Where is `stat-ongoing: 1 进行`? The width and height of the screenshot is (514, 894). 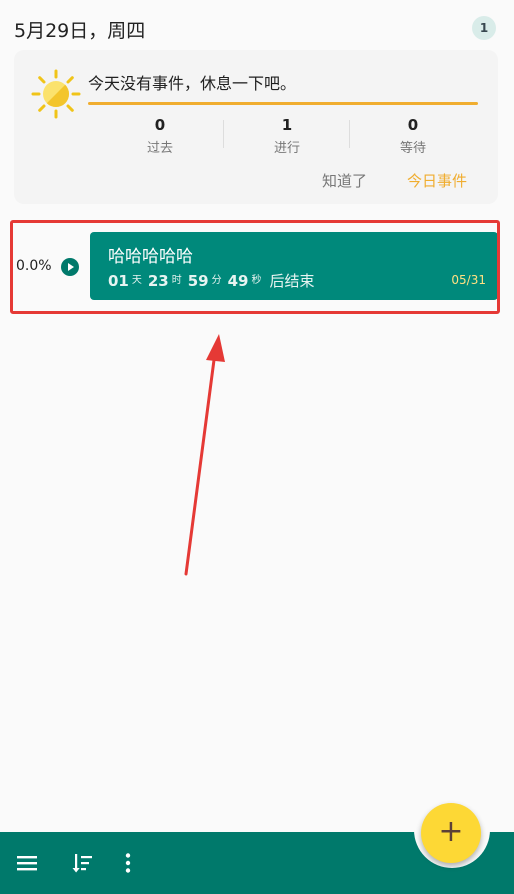
stat-ongoing: 1 进行 is located at coordinates (287, 136).